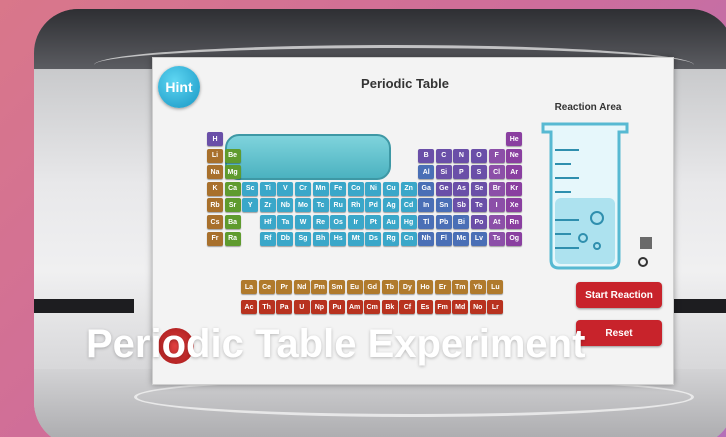  Describe the element at coordinates (479, 172) in the screenshot. I see `element-s: S` at that location.